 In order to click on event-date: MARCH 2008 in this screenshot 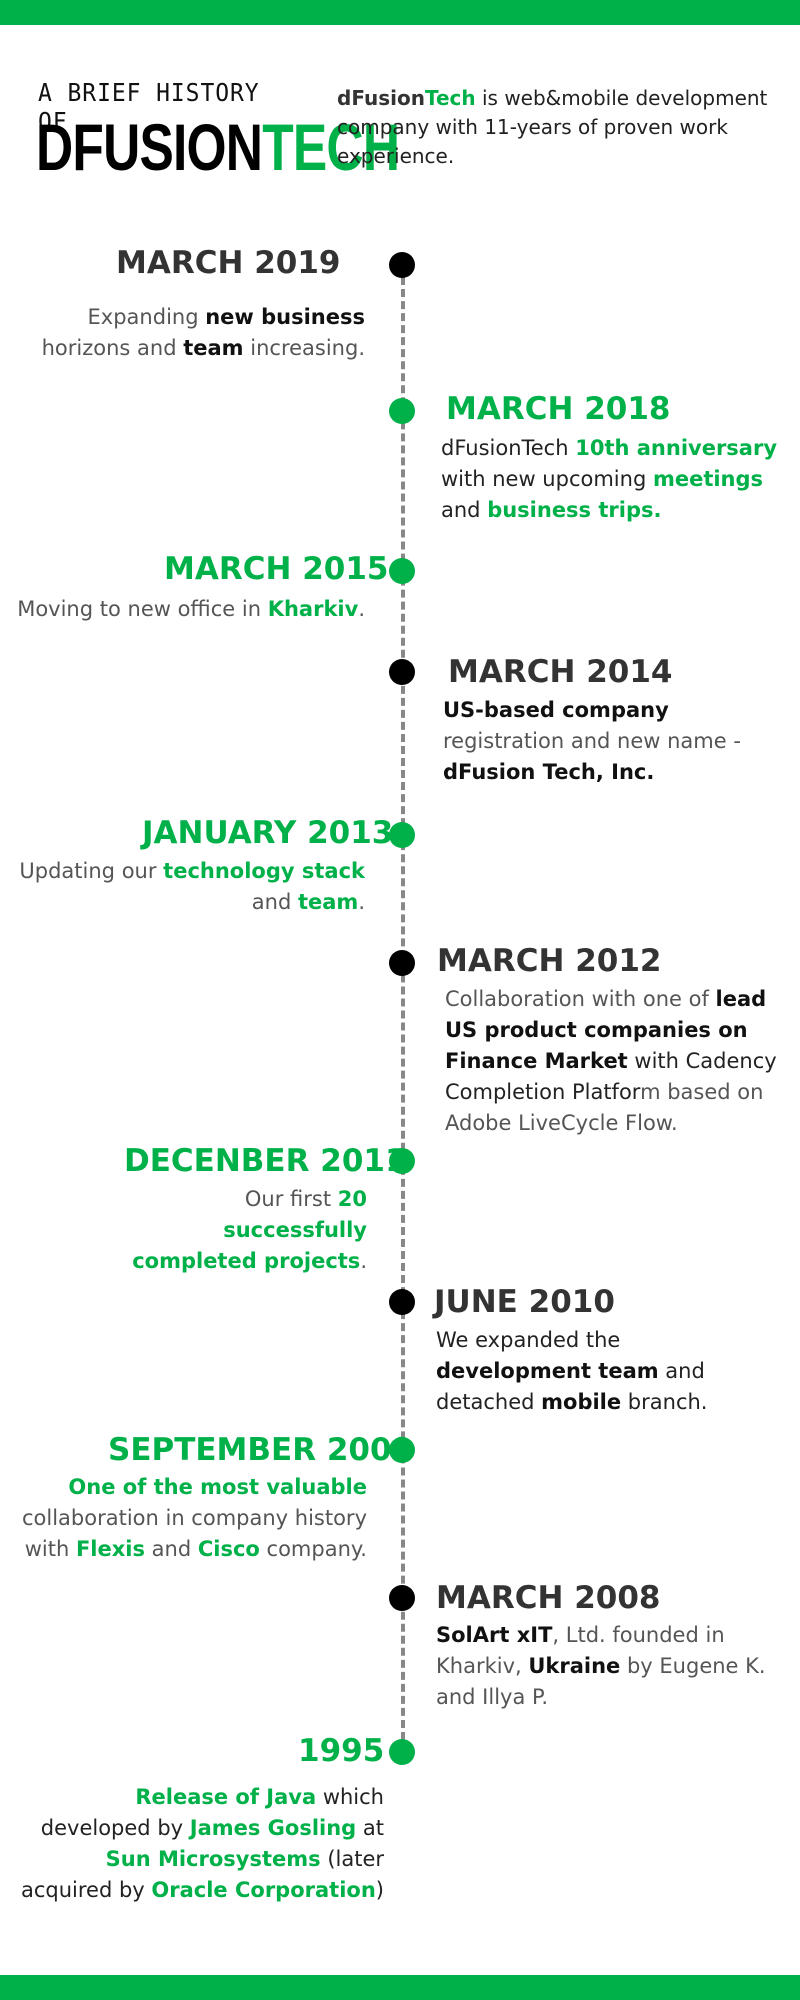, I will do `click(548, 1598)`.